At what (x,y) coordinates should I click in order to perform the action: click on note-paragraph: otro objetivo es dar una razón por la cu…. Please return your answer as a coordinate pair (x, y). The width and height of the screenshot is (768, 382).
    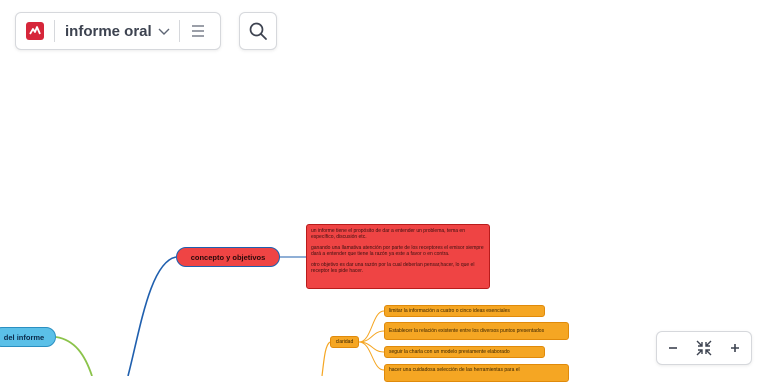
    Looking at the image, I should click on (393, 268).